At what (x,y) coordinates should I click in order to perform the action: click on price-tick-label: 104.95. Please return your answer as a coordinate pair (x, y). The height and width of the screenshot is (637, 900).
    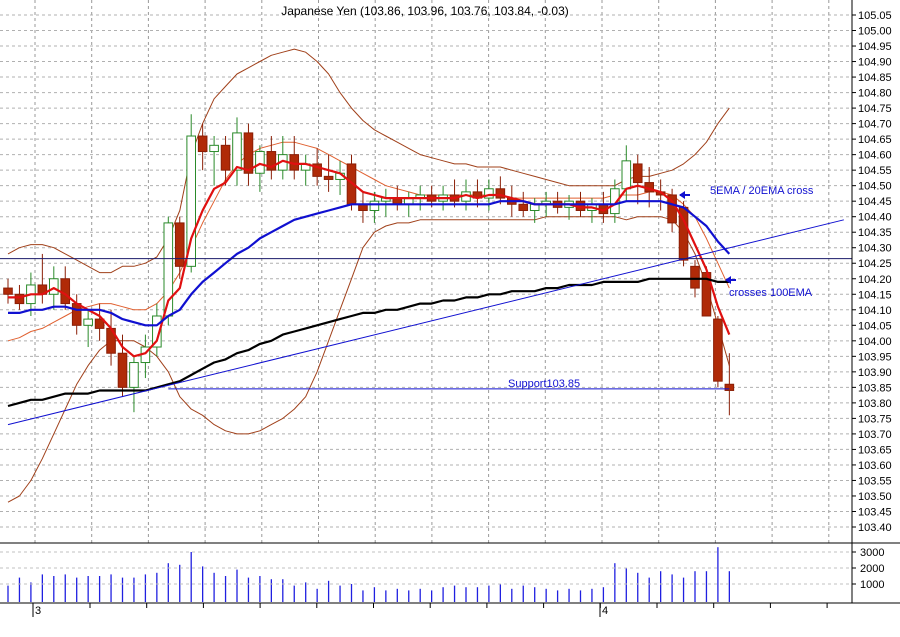
    Looking at the image, I should click on (875, 47).